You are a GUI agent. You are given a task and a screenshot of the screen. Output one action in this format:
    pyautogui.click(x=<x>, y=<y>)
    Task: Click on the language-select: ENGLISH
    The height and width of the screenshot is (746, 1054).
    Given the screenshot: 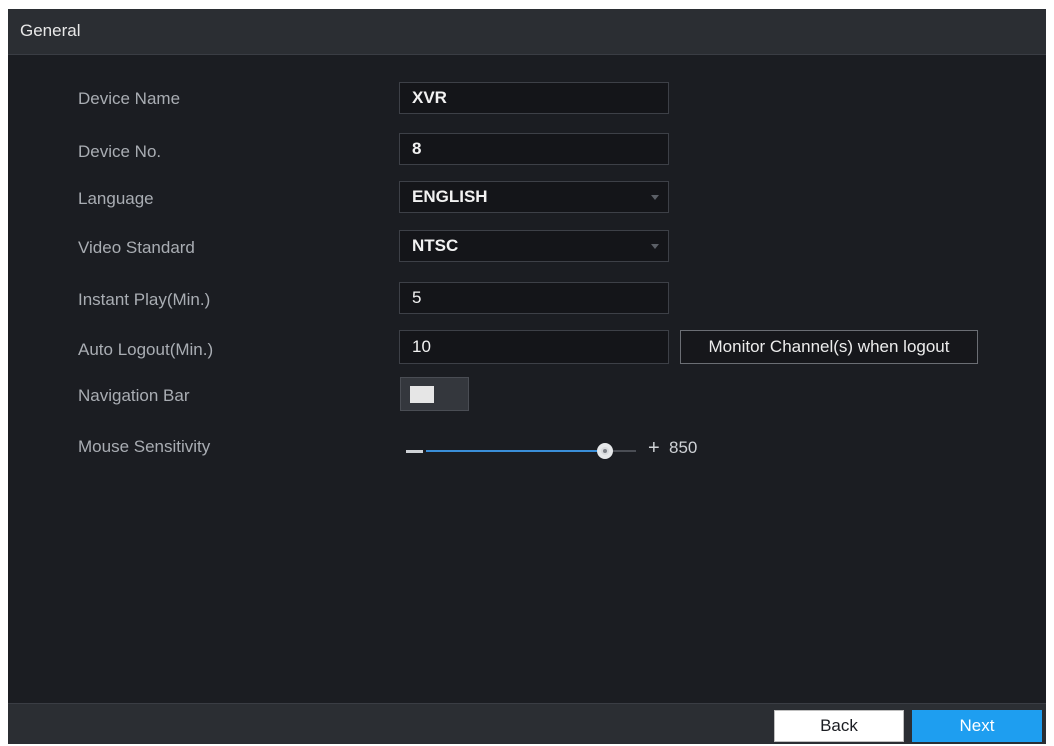 What is the action you would take?
    pyautogui.click(x=534, y=197)
    